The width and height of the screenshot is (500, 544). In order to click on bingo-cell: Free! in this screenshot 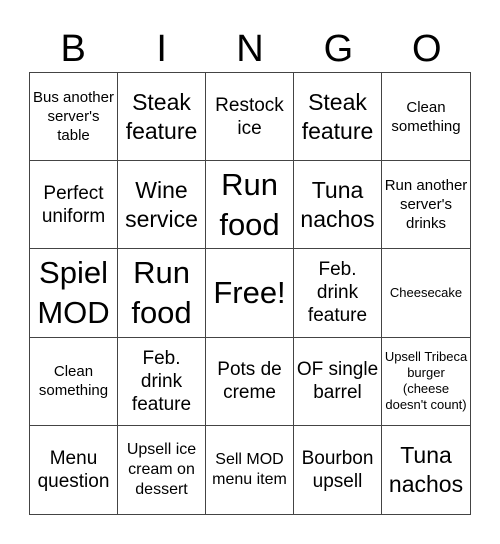, I will do `click(250, 293)`.